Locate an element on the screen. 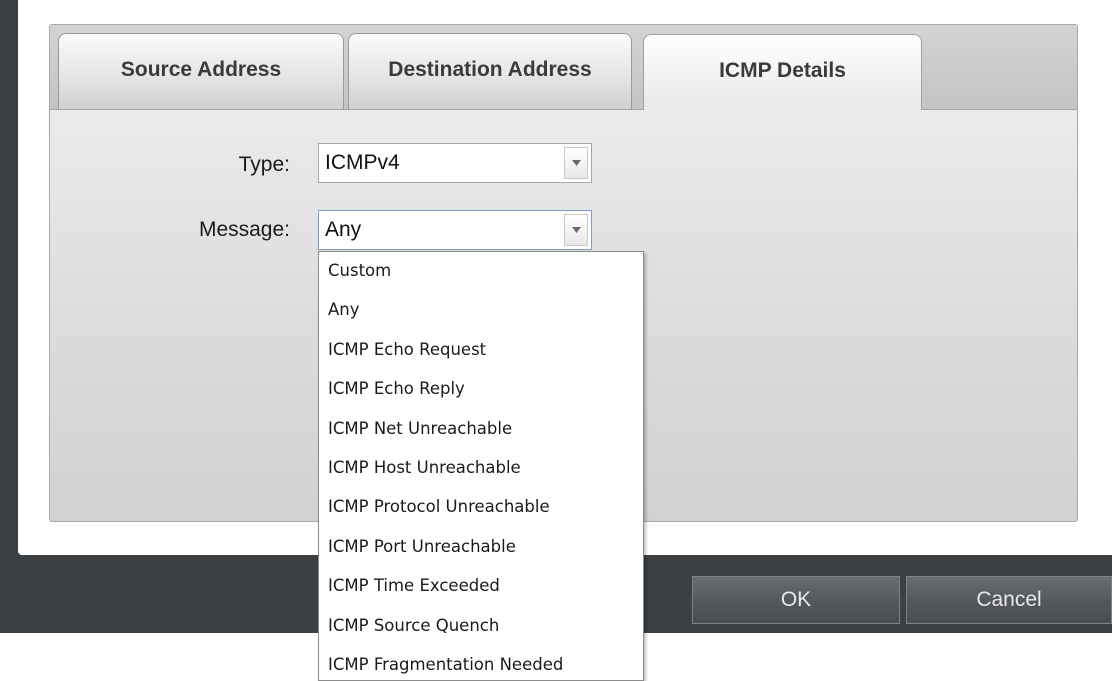  dropdown-option-time-exceeded: ICMP Time Exceeded is located at coordinates (414, 585).